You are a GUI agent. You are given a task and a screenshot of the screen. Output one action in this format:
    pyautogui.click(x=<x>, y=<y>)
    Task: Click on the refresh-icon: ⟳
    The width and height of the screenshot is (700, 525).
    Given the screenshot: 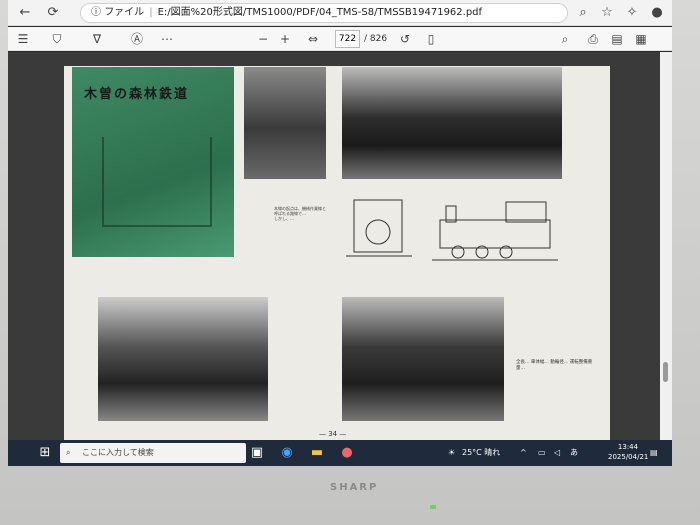 What is the action you would take?
    pyautogui.click(x=53, y=13)
    